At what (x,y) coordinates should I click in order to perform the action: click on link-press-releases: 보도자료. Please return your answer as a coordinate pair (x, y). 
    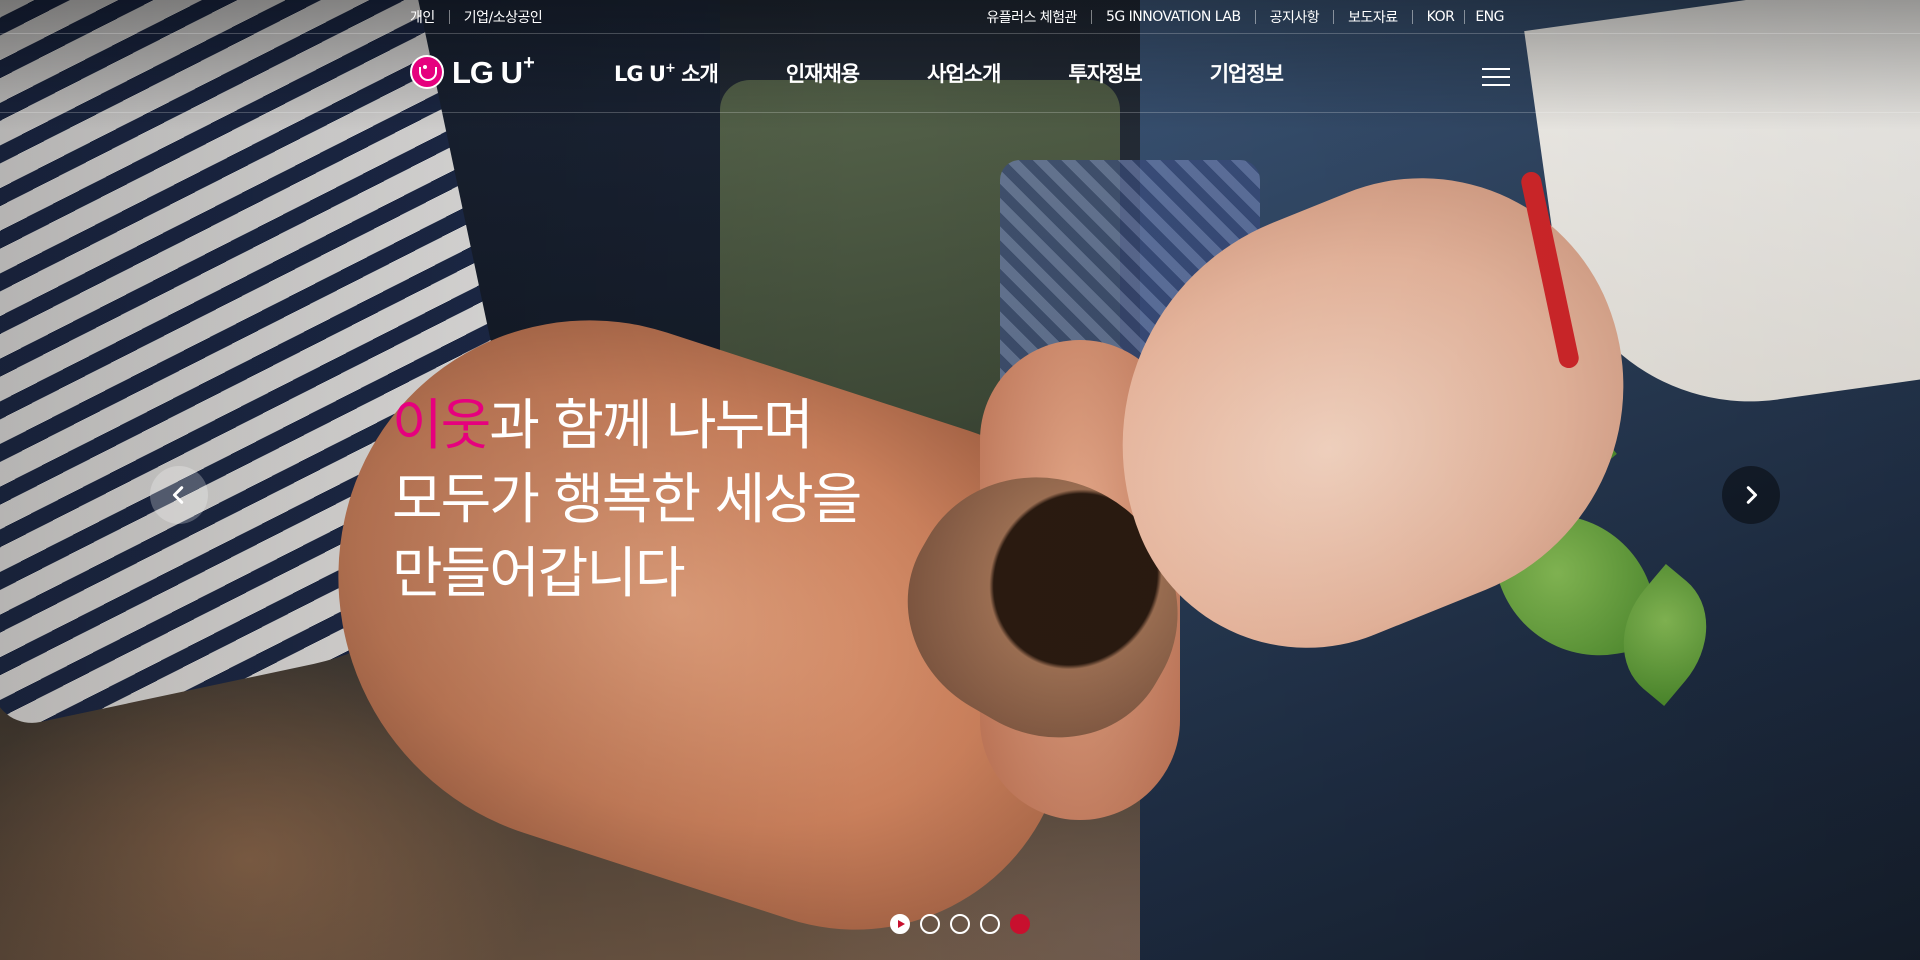
    Looking at the image, I should click on (1373, 17).